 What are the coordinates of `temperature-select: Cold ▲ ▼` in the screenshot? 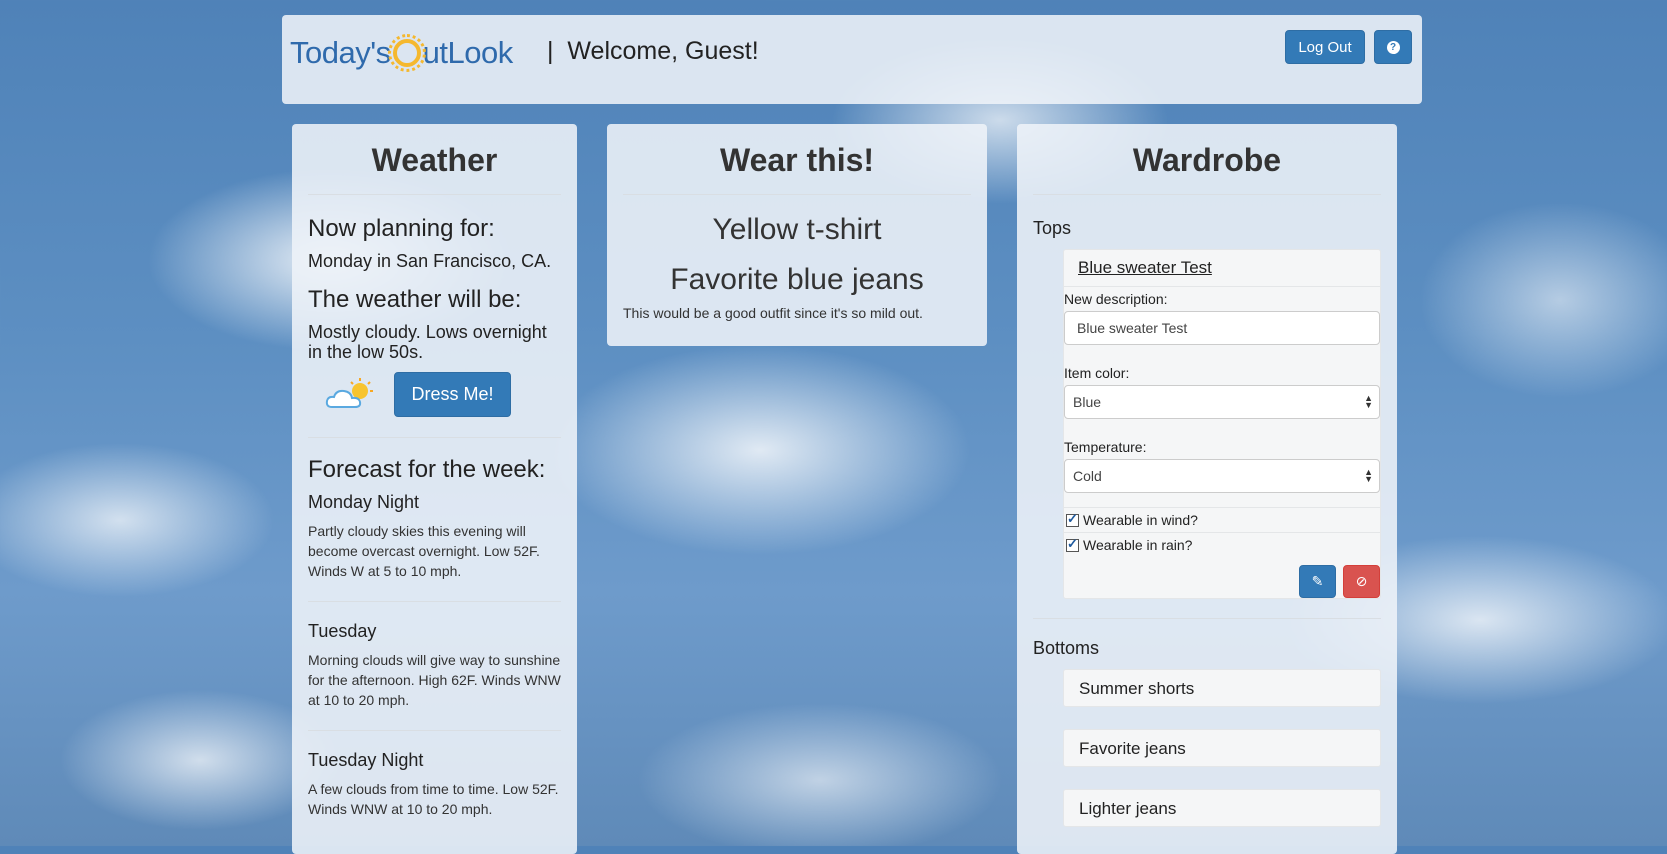 It's located at (1222, 476).